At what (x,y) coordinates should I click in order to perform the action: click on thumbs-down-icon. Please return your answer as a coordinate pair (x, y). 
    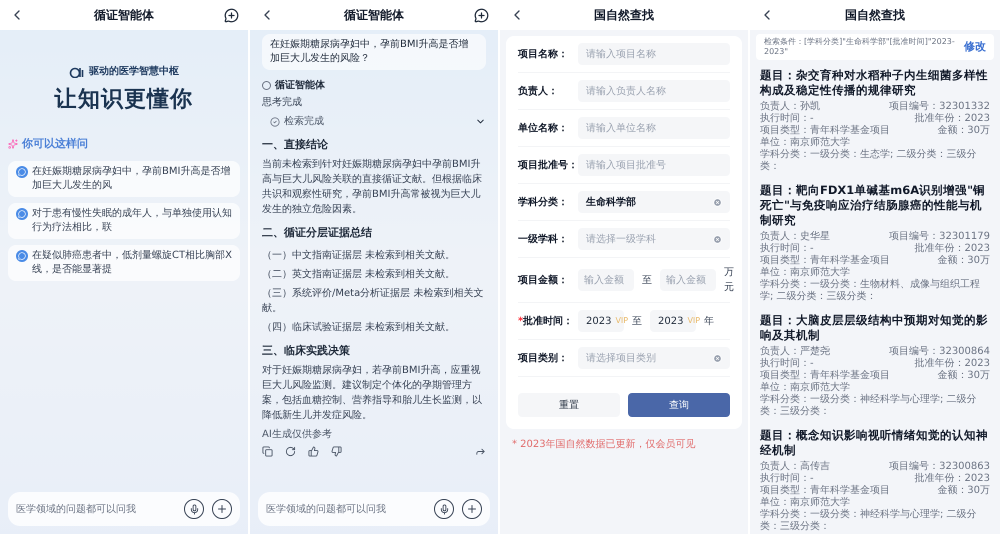
    Looking at the image, I should click on (336, 451).